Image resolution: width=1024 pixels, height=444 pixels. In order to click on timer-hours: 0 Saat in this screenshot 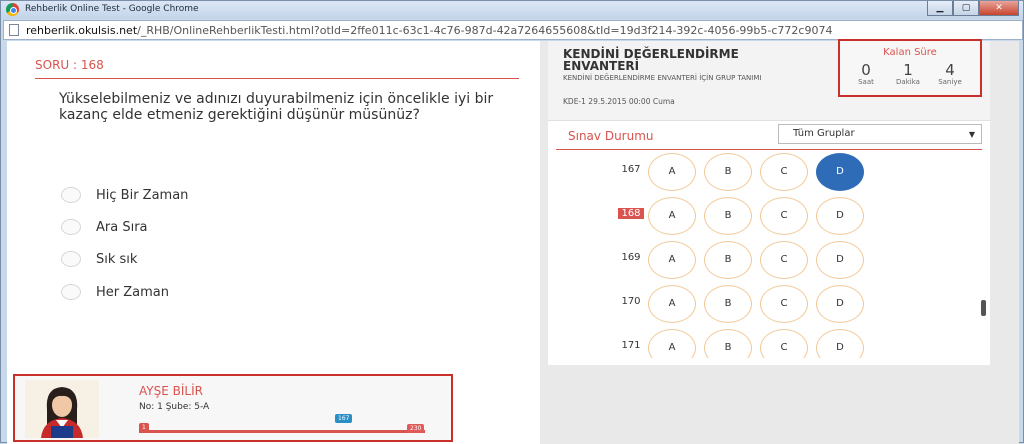, I will do `click(866, 74)`.